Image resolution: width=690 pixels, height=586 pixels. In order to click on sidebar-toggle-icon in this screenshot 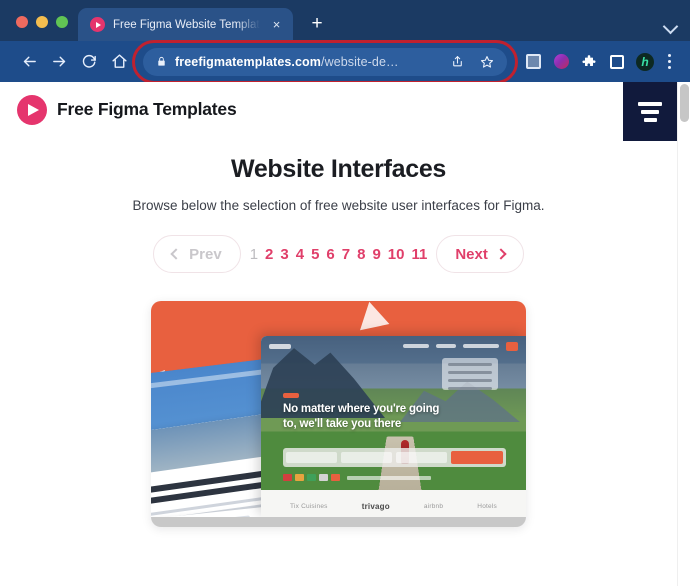, I will do `click(617, 62)`.